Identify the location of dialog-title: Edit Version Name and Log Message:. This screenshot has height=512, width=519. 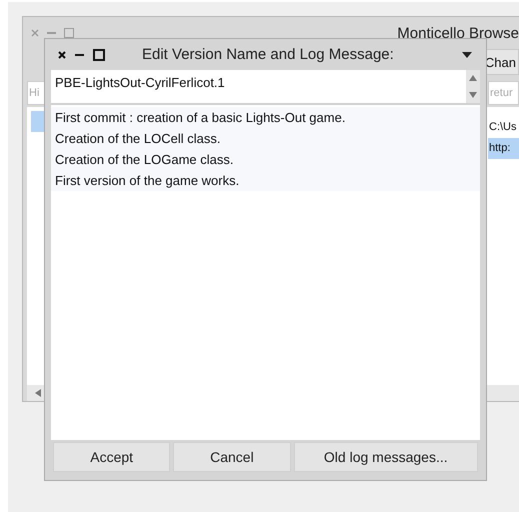
(268, 54).